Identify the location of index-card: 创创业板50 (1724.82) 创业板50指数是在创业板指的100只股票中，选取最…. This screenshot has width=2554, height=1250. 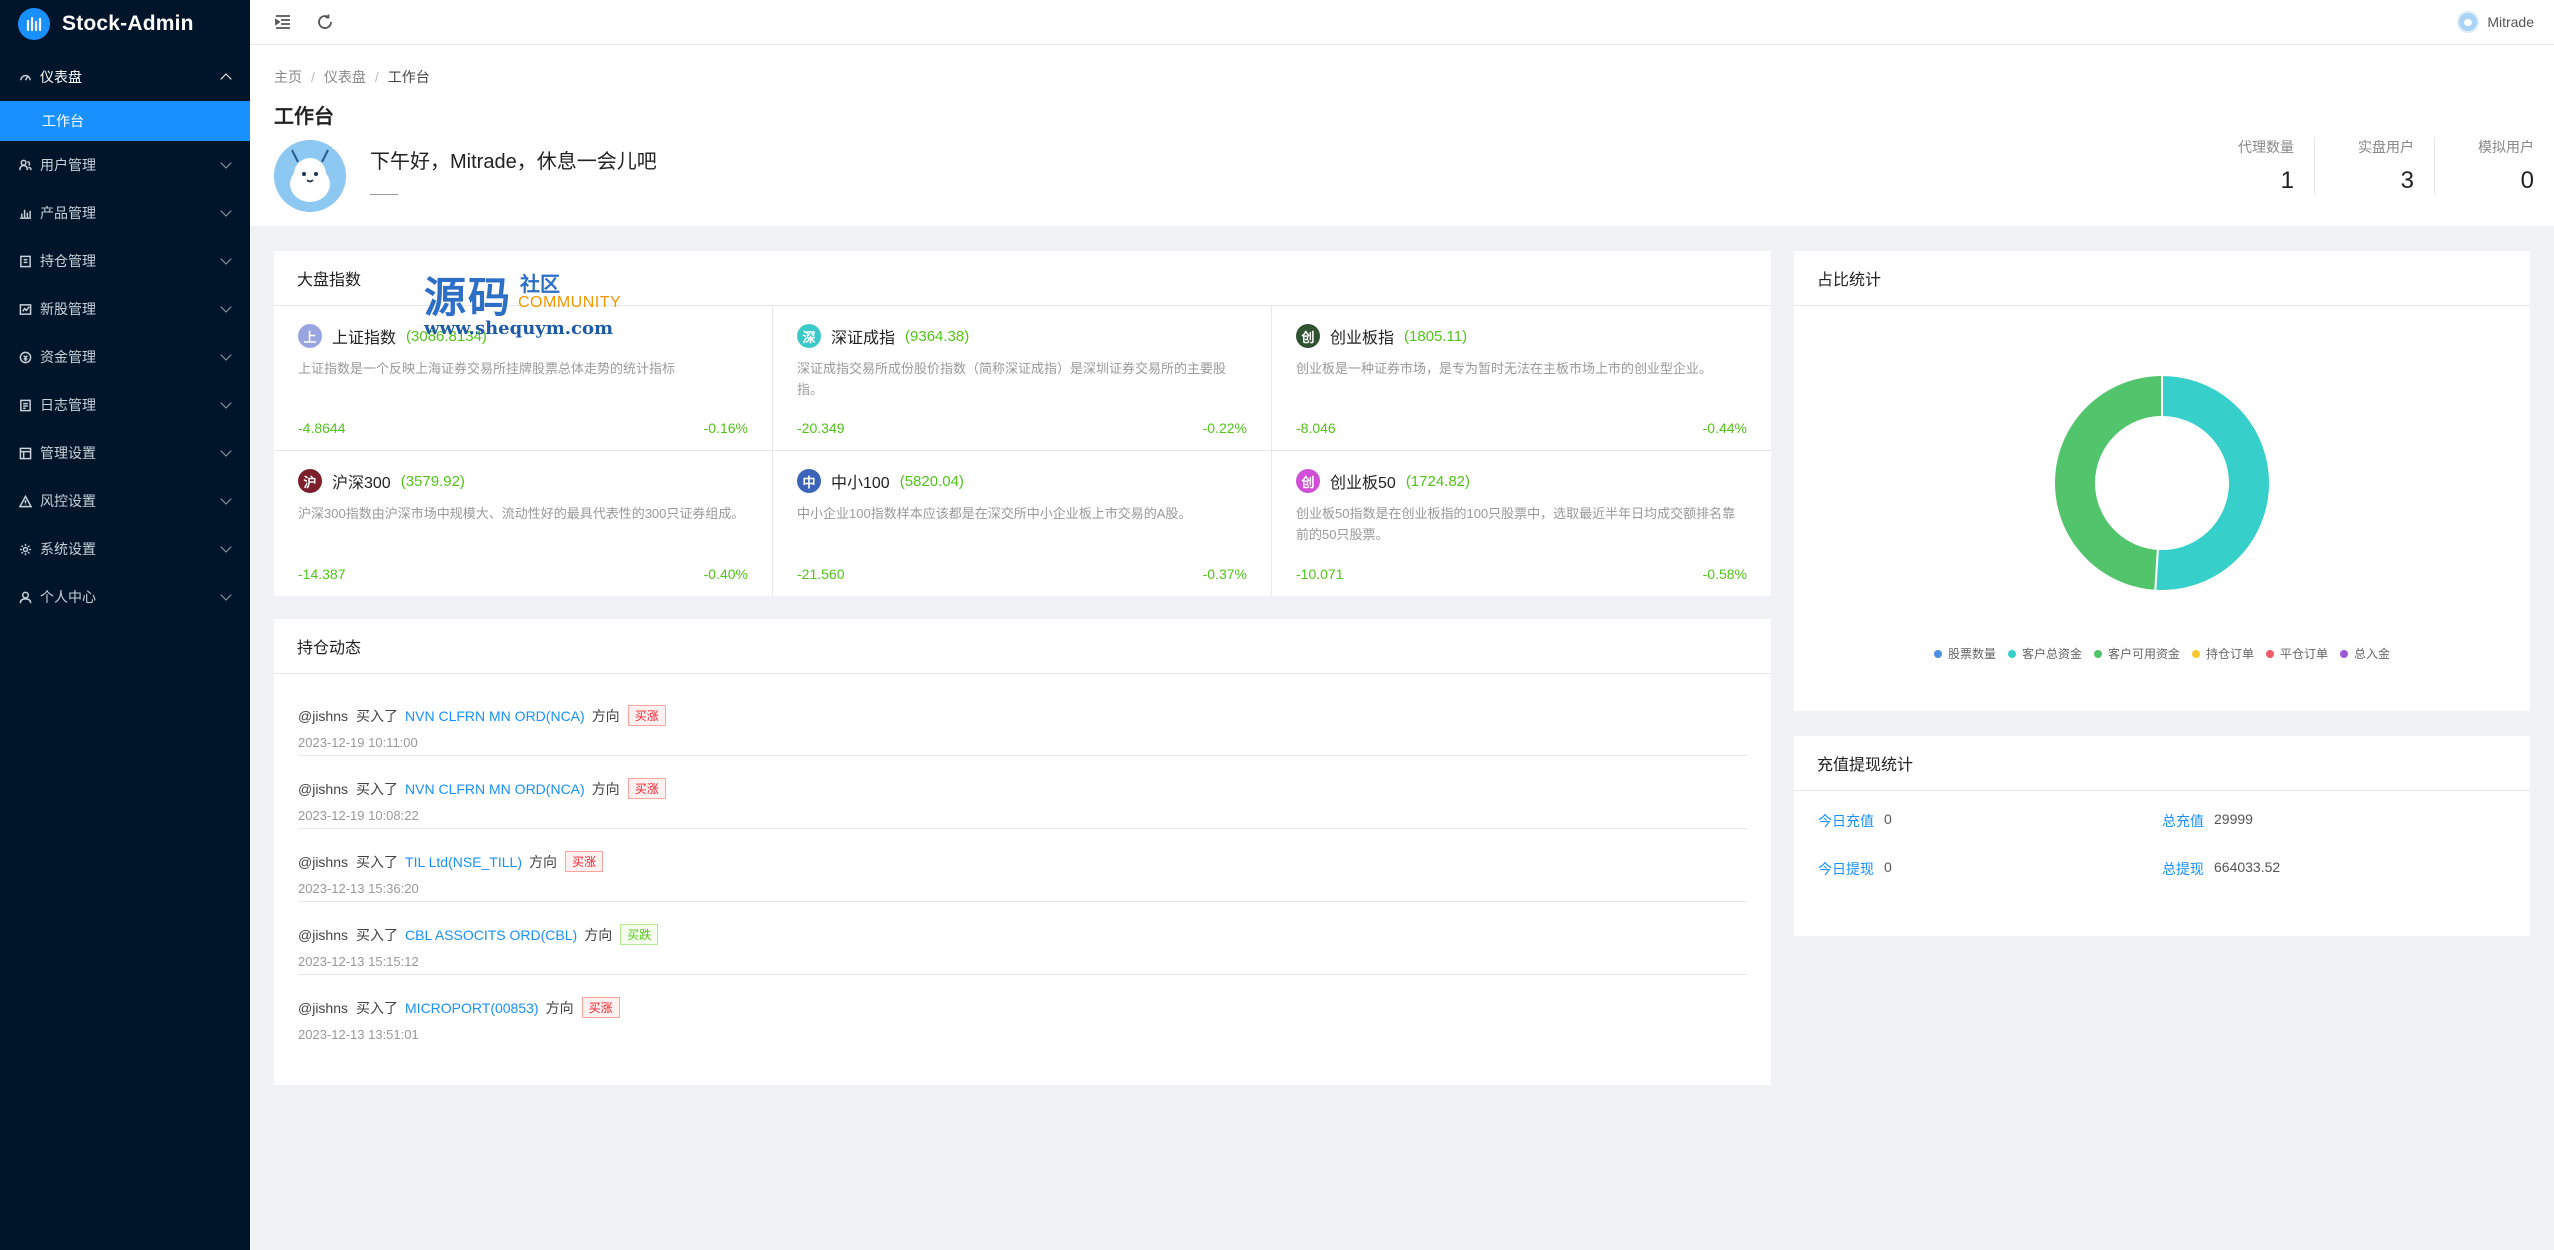
(1521, 523).